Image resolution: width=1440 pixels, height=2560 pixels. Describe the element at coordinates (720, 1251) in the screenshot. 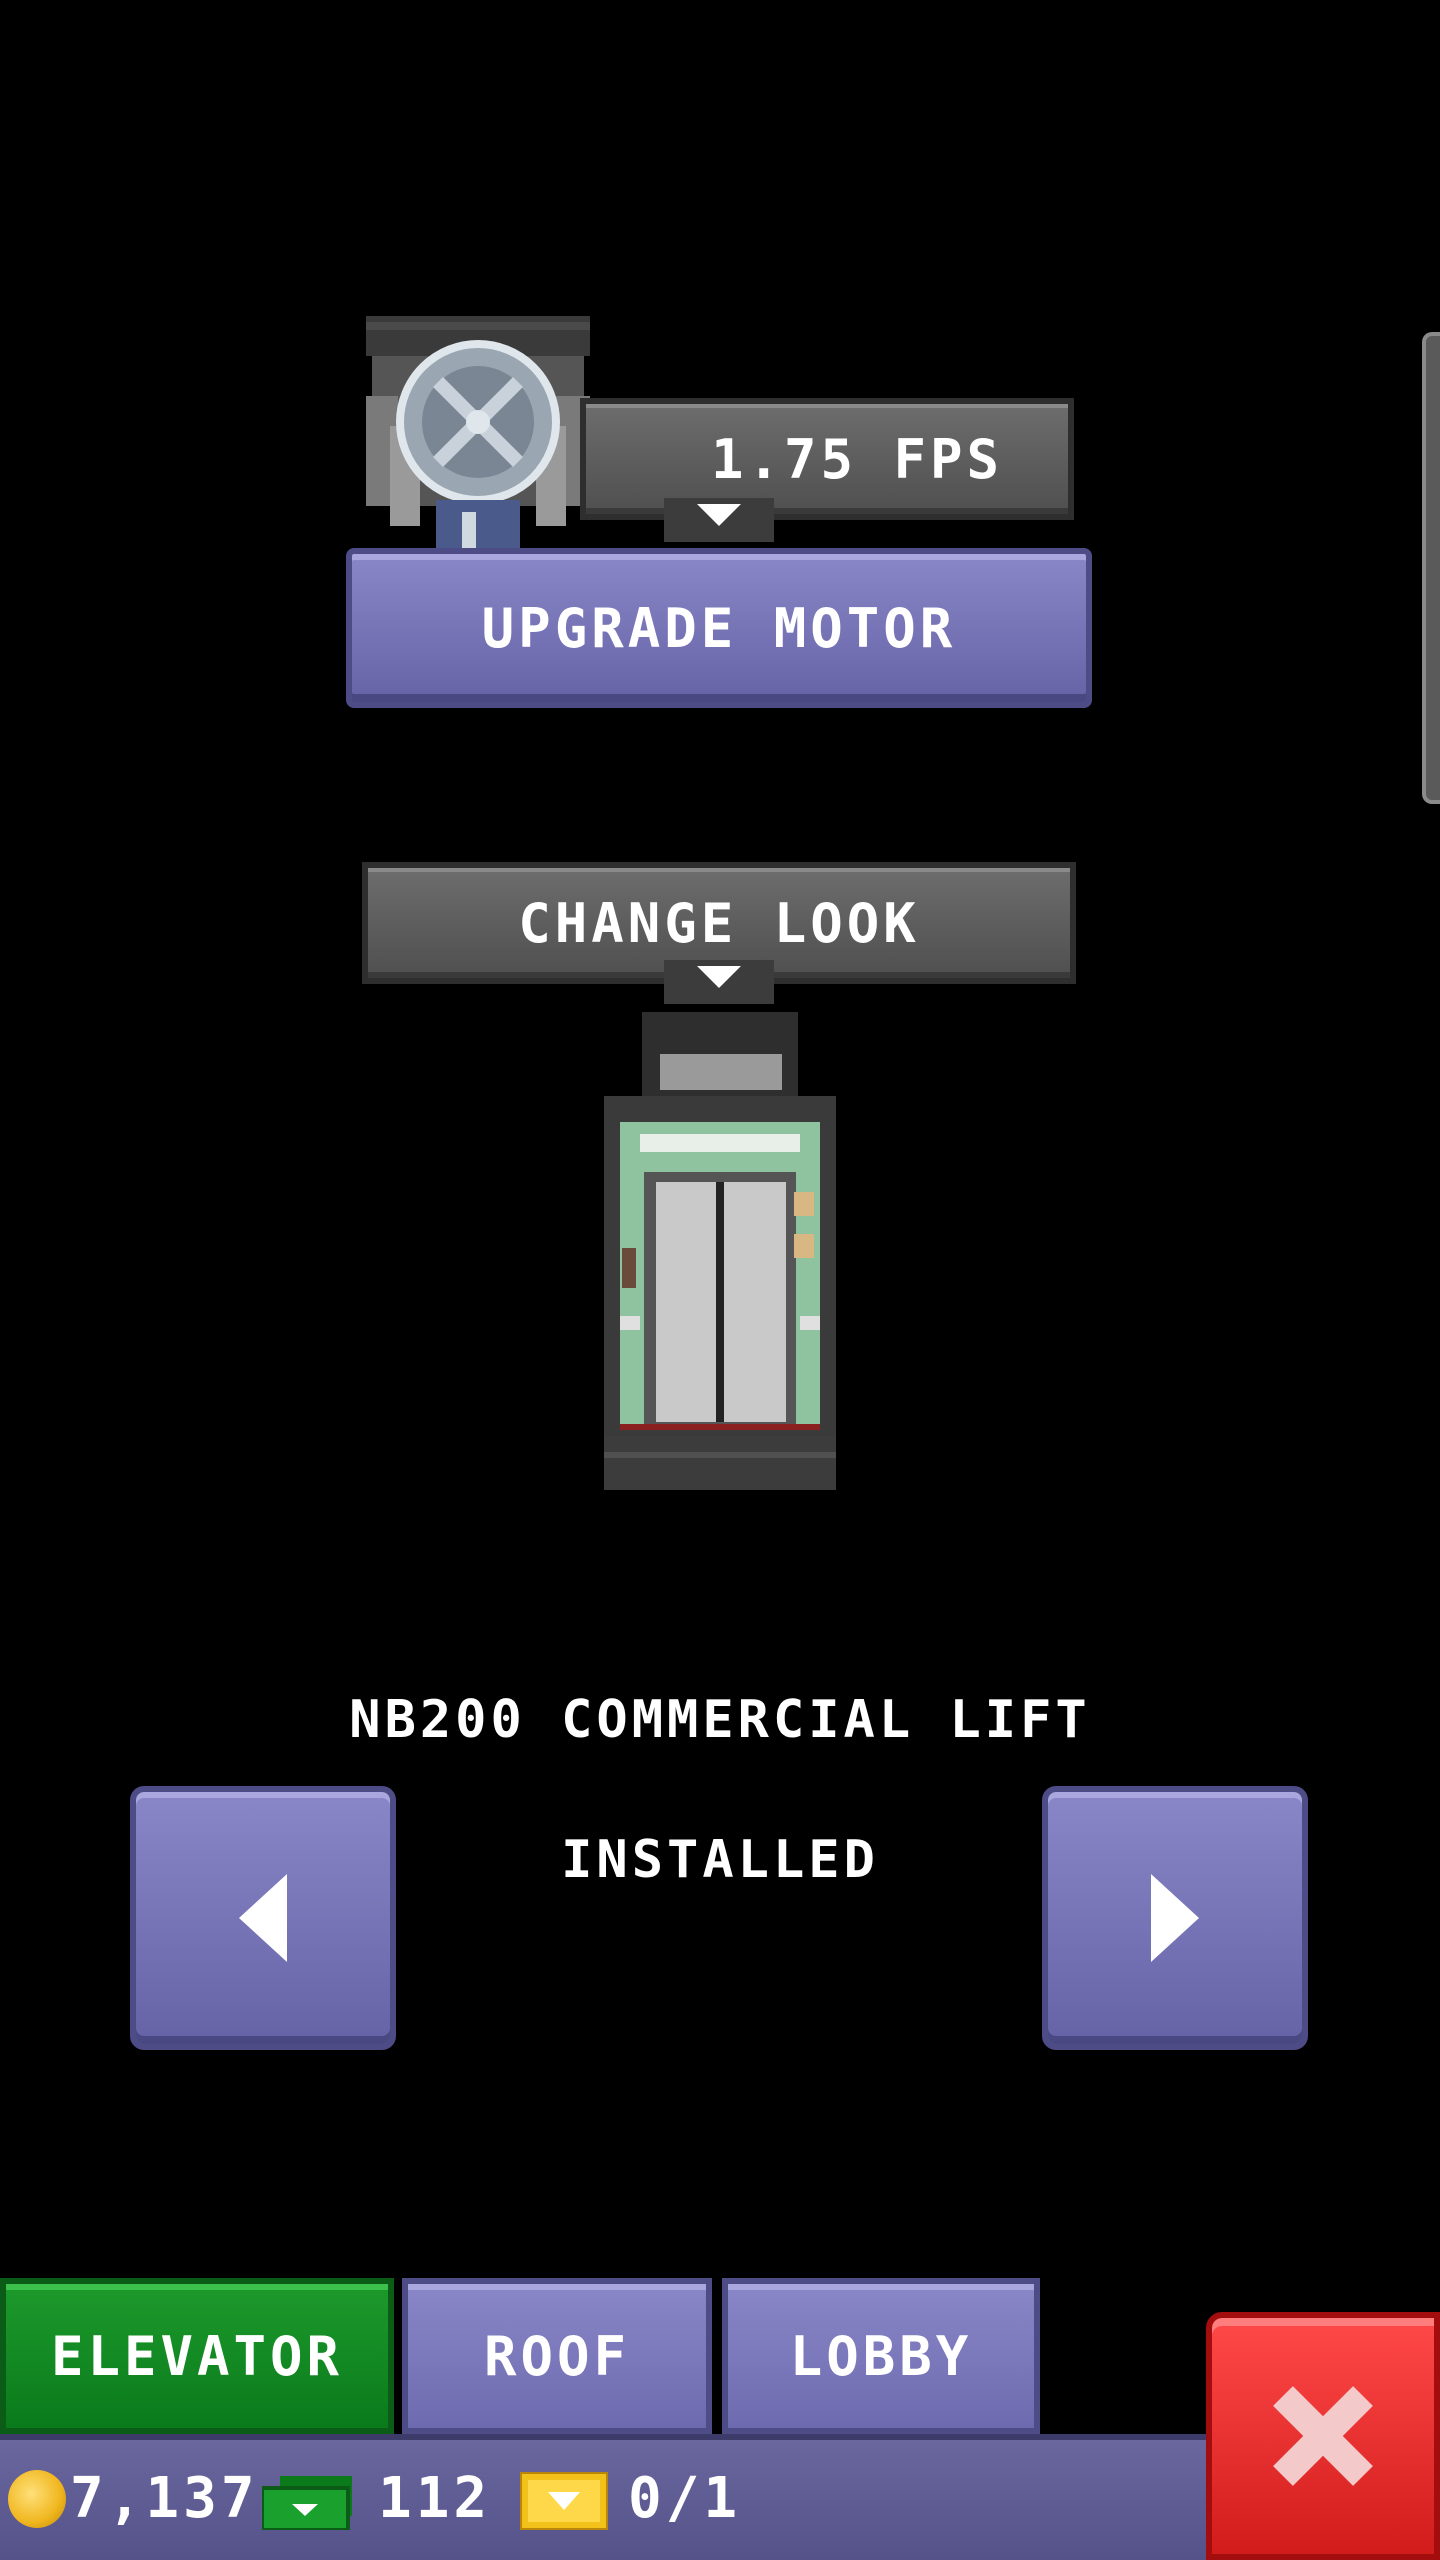

I see `elevator-car-preview` at that location.